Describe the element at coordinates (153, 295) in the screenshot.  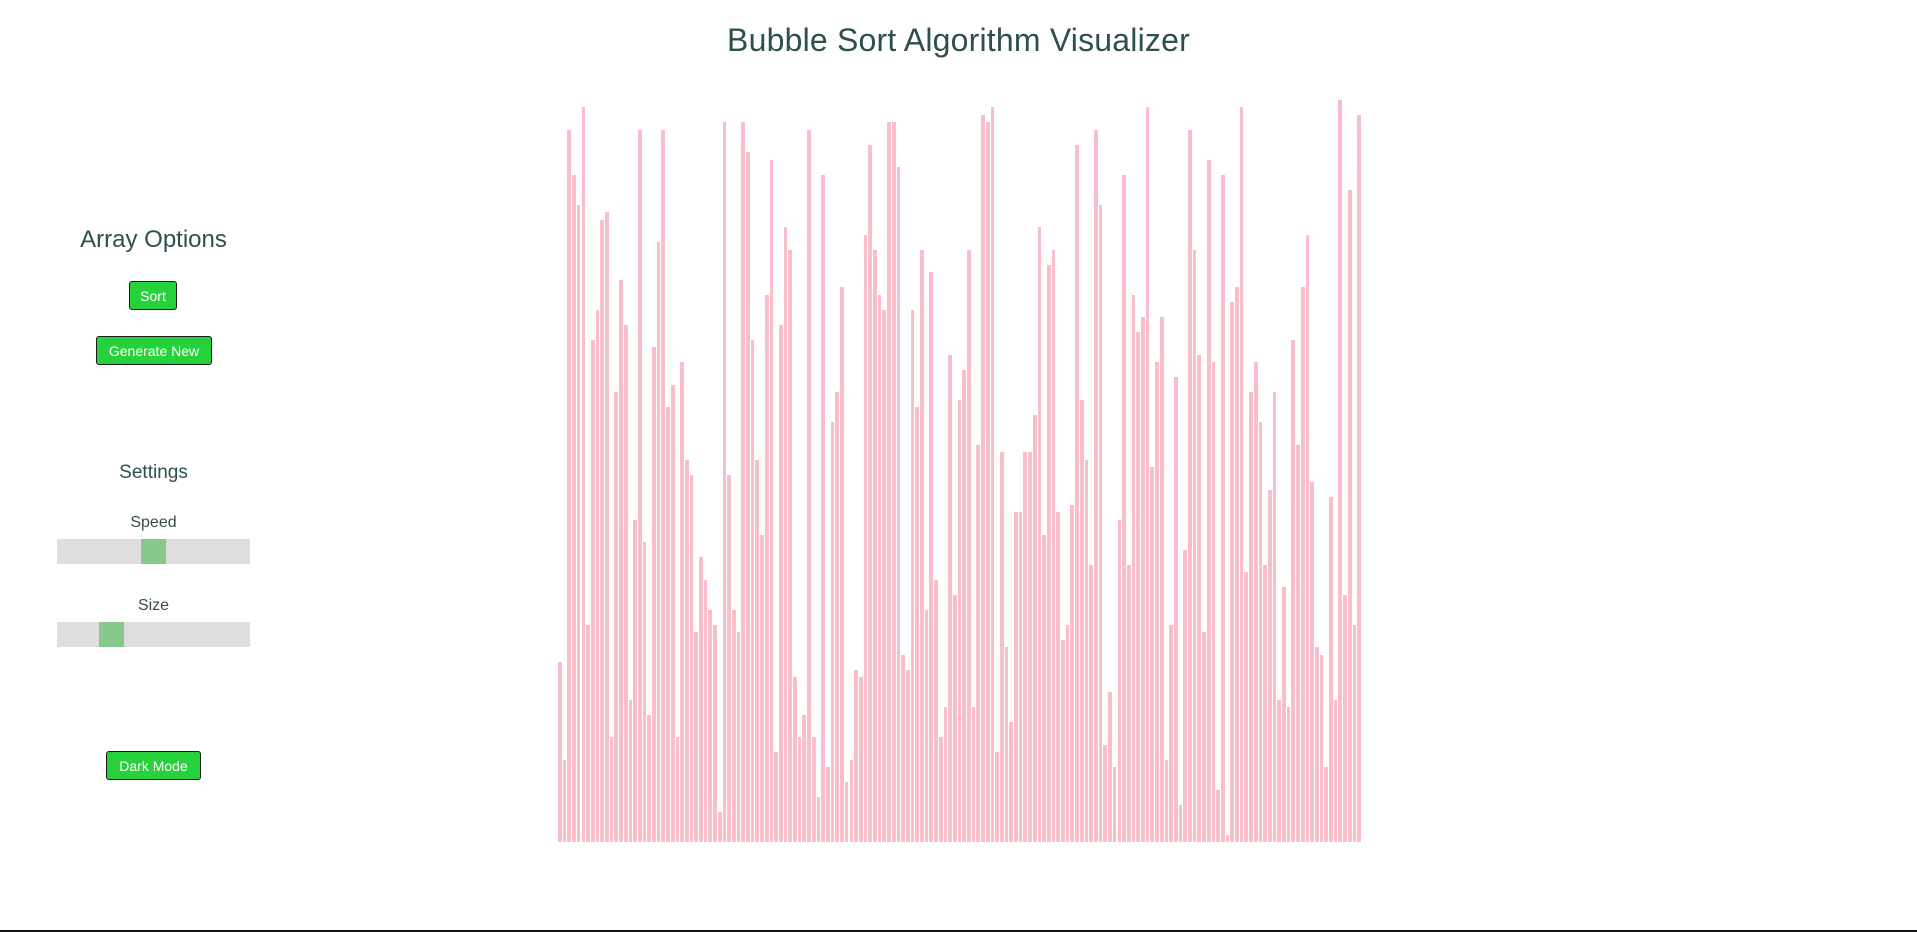
I see `sort-button: Sort` at that location.